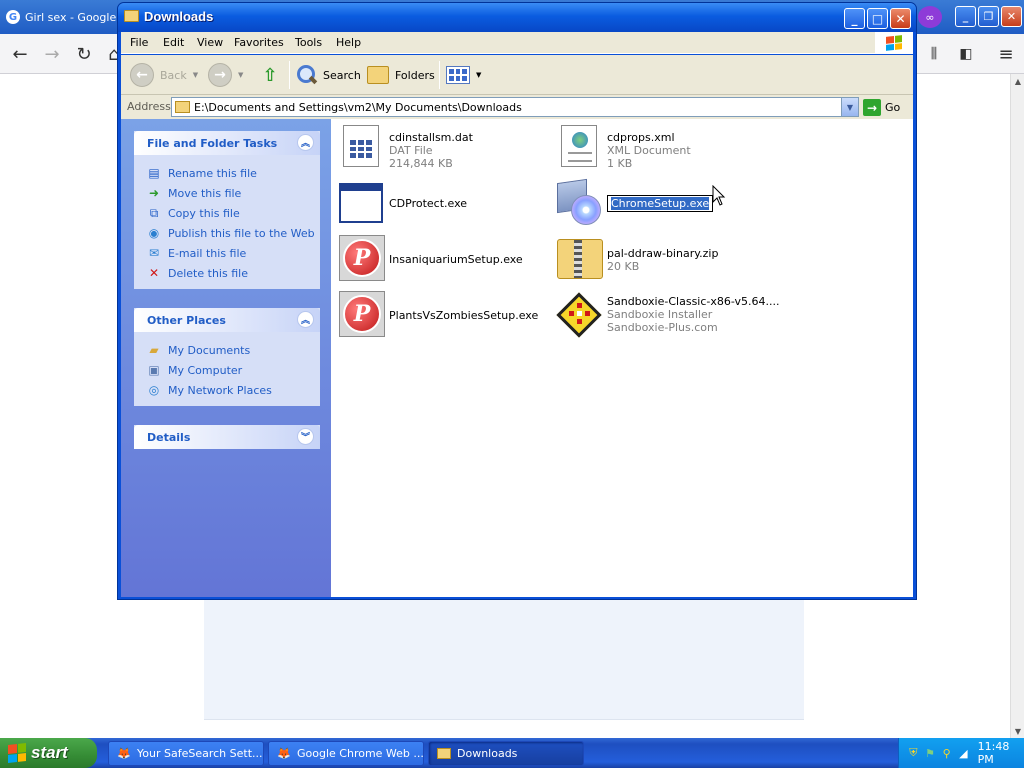 Image resolution: width=1024 pixels, height=768 pixels. I want to click on rename-input: ChromeSetup.exe, so click(660, 203).